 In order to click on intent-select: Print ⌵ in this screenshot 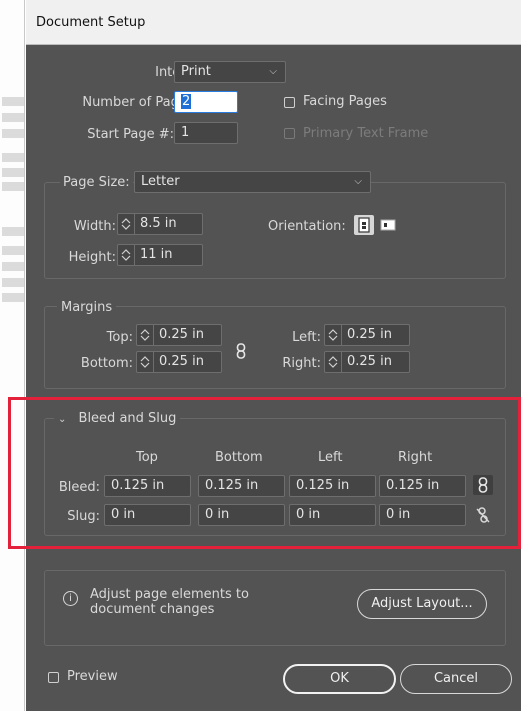, I will do `click(230, 72)`.